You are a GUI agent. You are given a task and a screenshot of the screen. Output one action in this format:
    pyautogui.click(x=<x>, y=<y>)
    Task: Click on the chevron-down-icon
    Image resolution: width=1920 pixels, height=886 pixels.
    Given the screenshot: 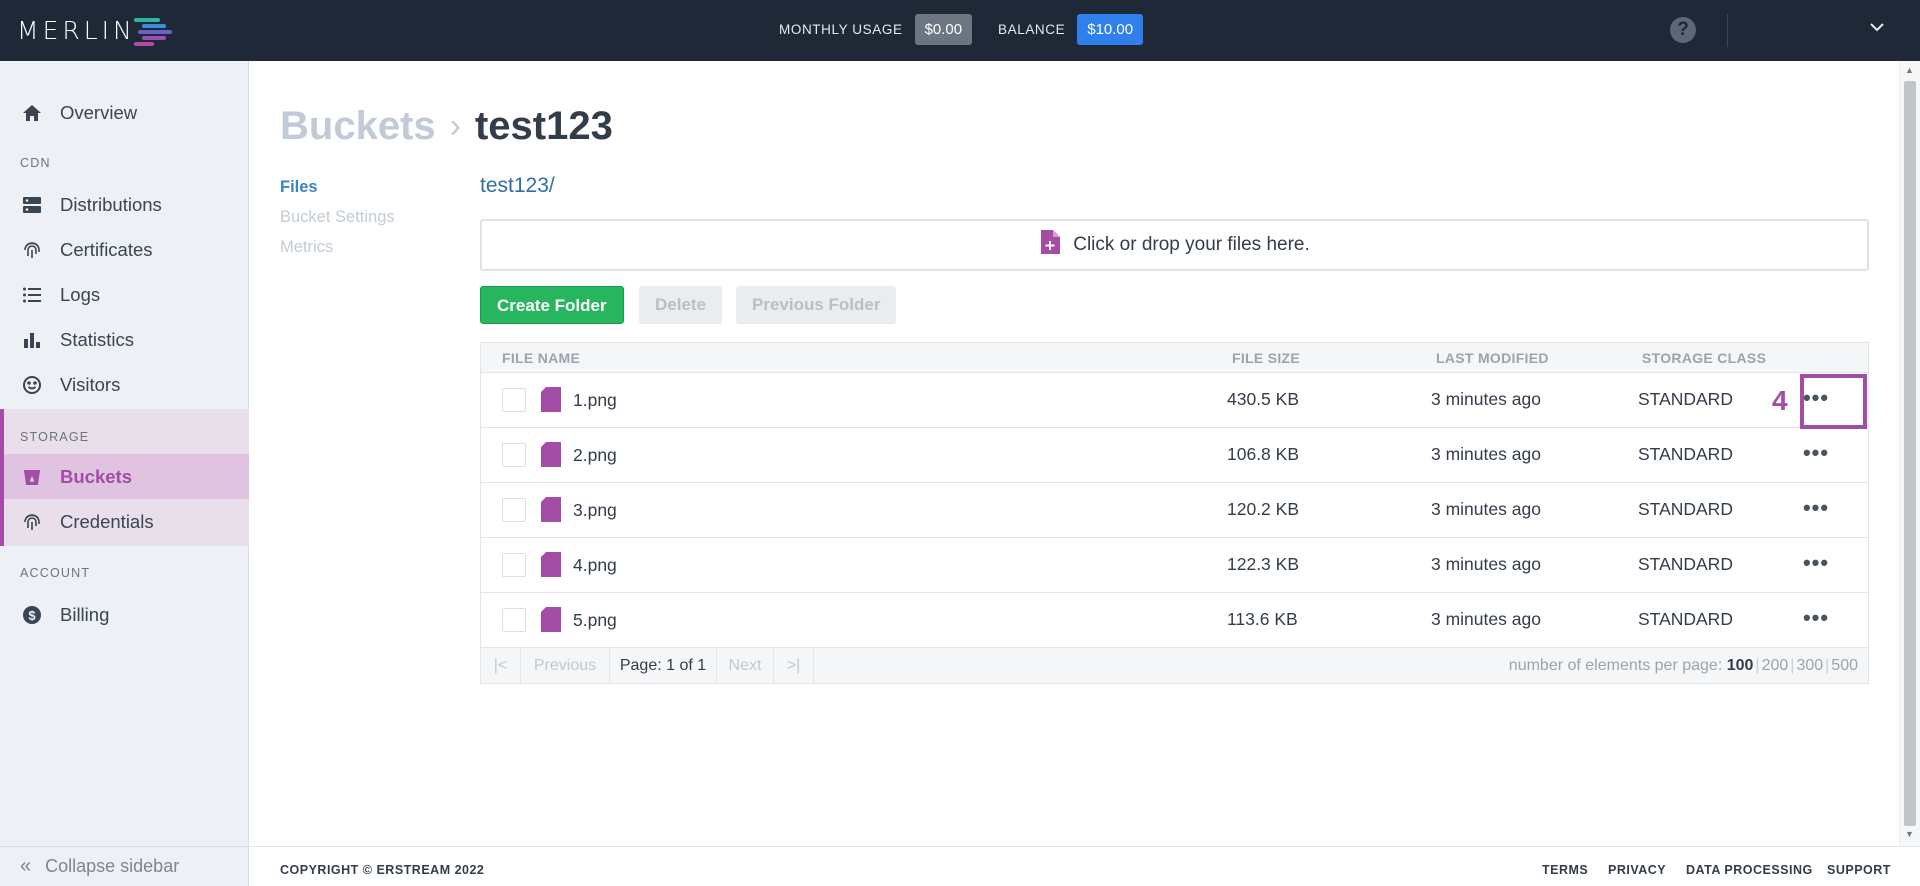 What is the action you would take?
    pyautogui.click(x=1877, y=26)
    